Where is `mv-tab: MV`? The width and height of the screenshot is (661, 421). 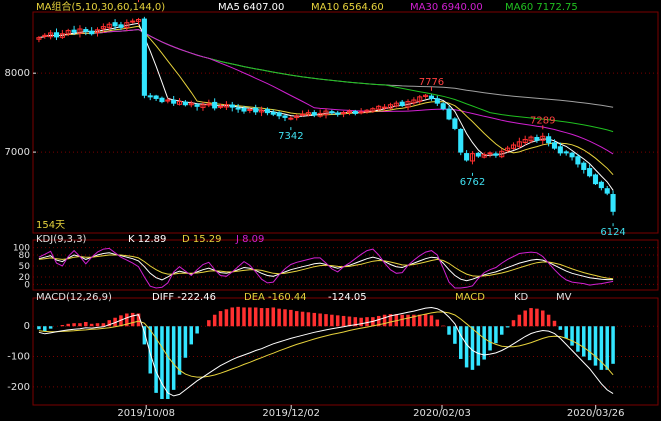
mv-tab: MV is located at coordinates (564, 297).